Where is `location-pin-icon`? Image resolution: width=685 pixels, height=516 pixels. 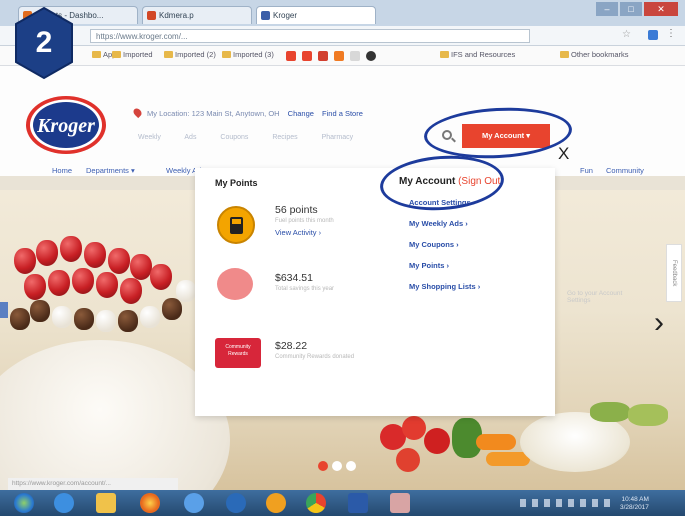 location-pin-icon is located at coordinates (137, 112).